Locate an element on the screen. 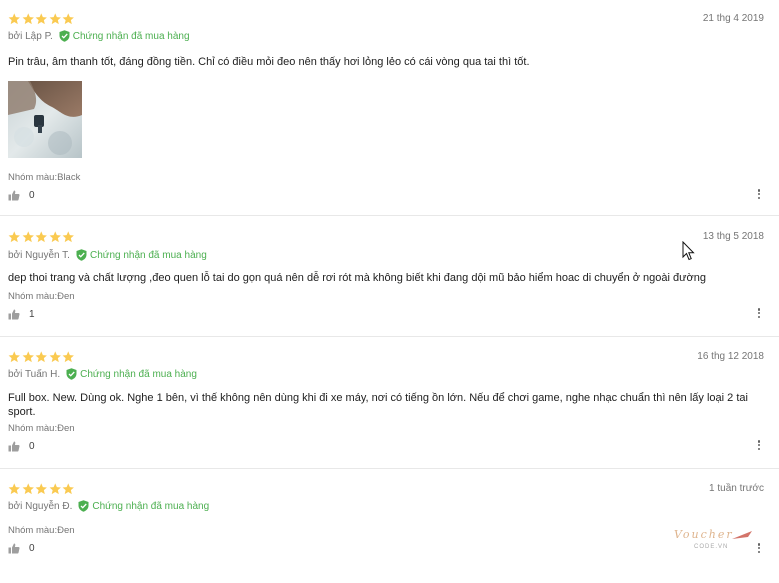  review-date: 13 thg 5 2018 is located at coordinates (733, 236).